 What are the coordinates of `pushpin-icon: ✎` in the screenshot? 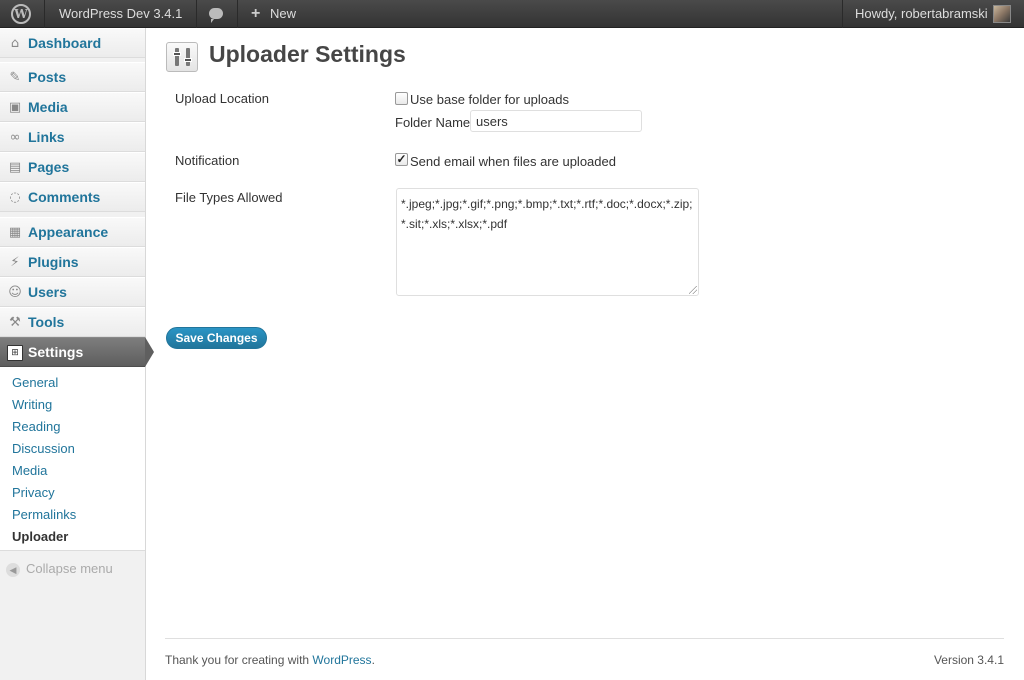 It's located at (15, 77).